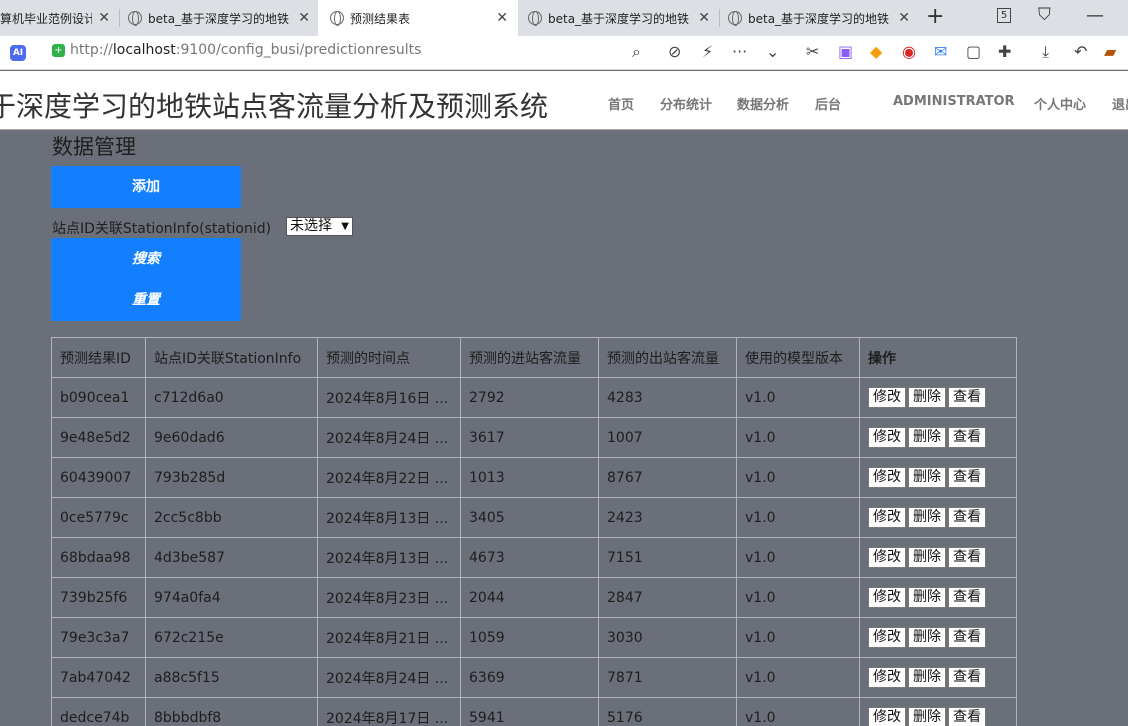 This screenshot has width=1128, height=726. Describe the element at coordinates (146, 259) in the screenshot. I see `search-button: 搜索` at that location.